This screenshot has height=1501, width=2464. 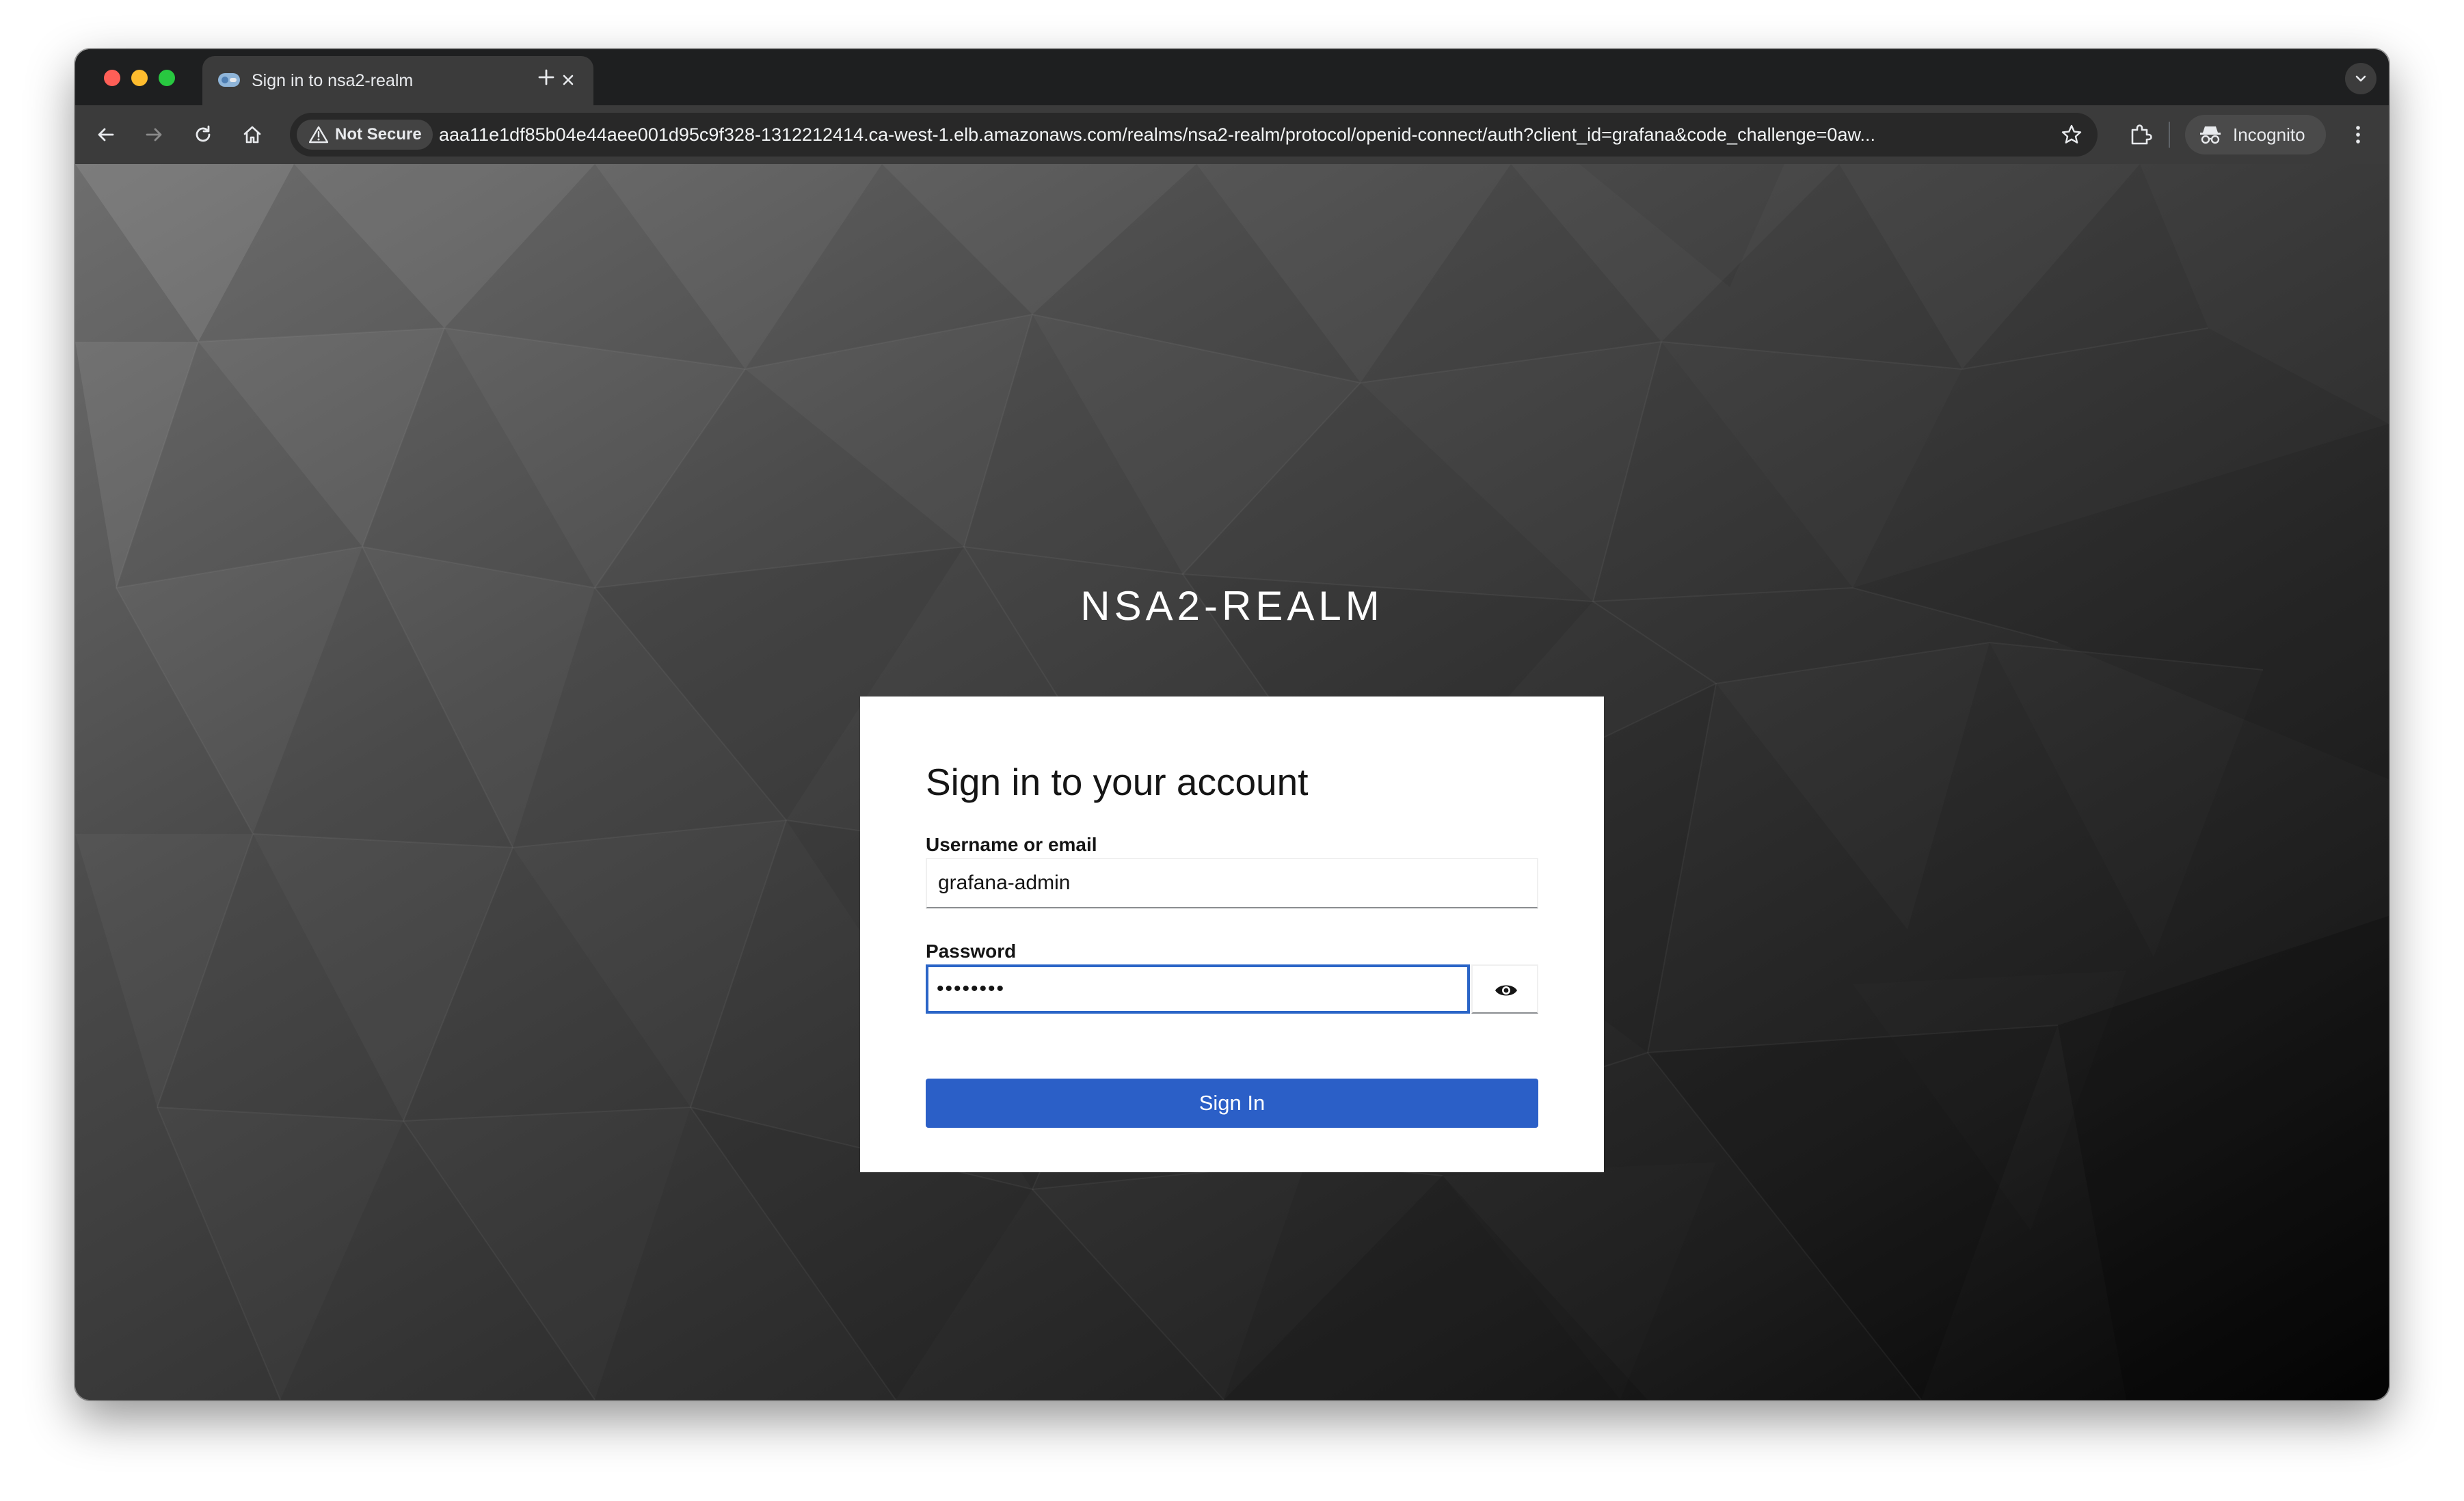 I want to click on realm-title: NSA2-REALM, so click(x=1232, y=606).